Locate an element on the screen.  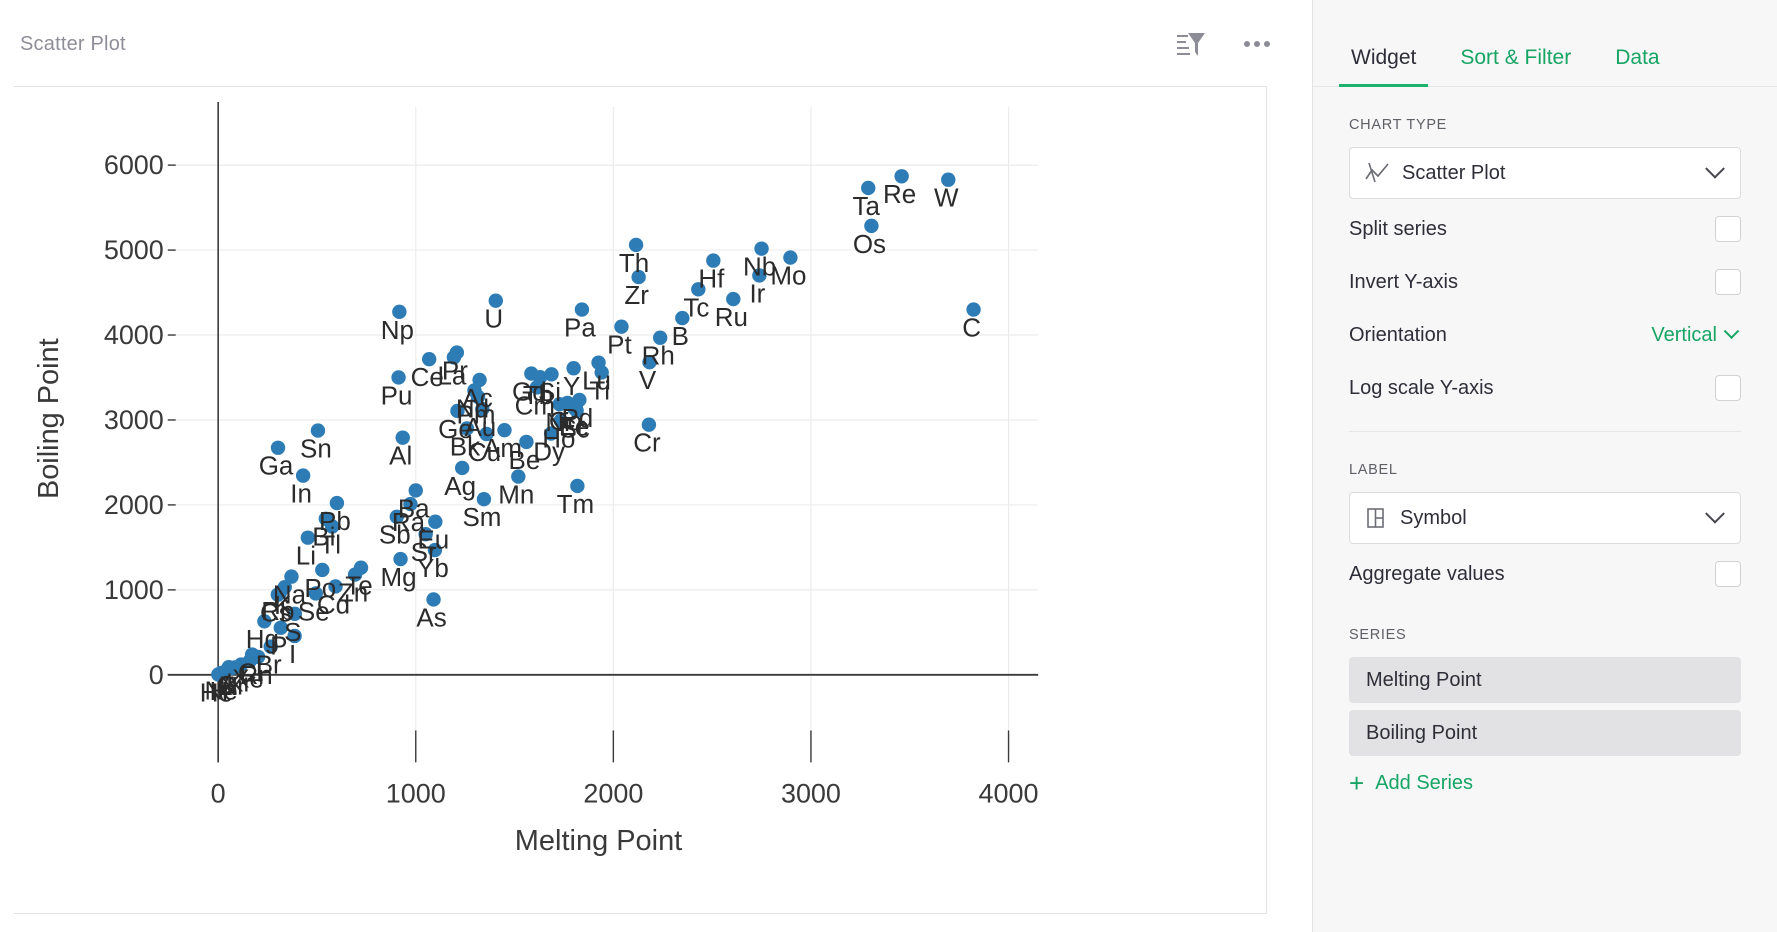
label-section-label: LABEL is located at coordinates (1373, 470).